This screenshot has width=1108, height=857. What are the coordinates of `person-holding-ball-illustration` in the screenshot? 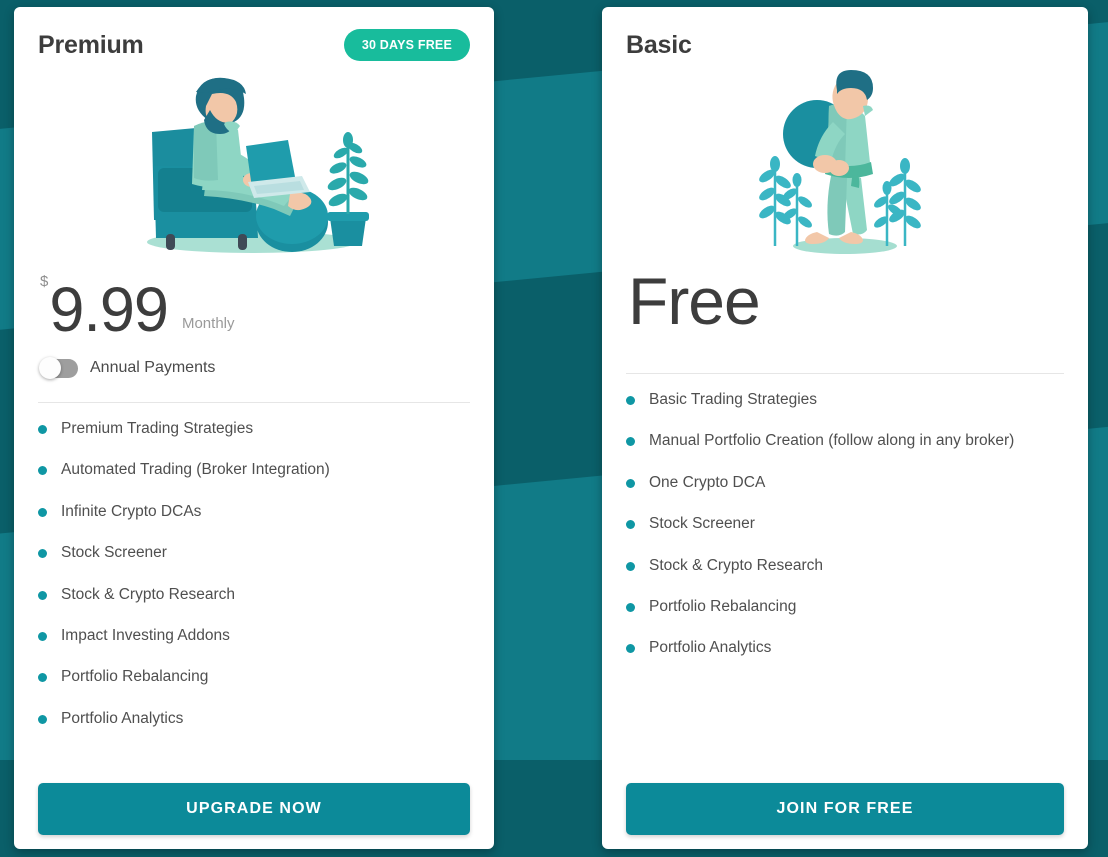 It's located at (845, 164).